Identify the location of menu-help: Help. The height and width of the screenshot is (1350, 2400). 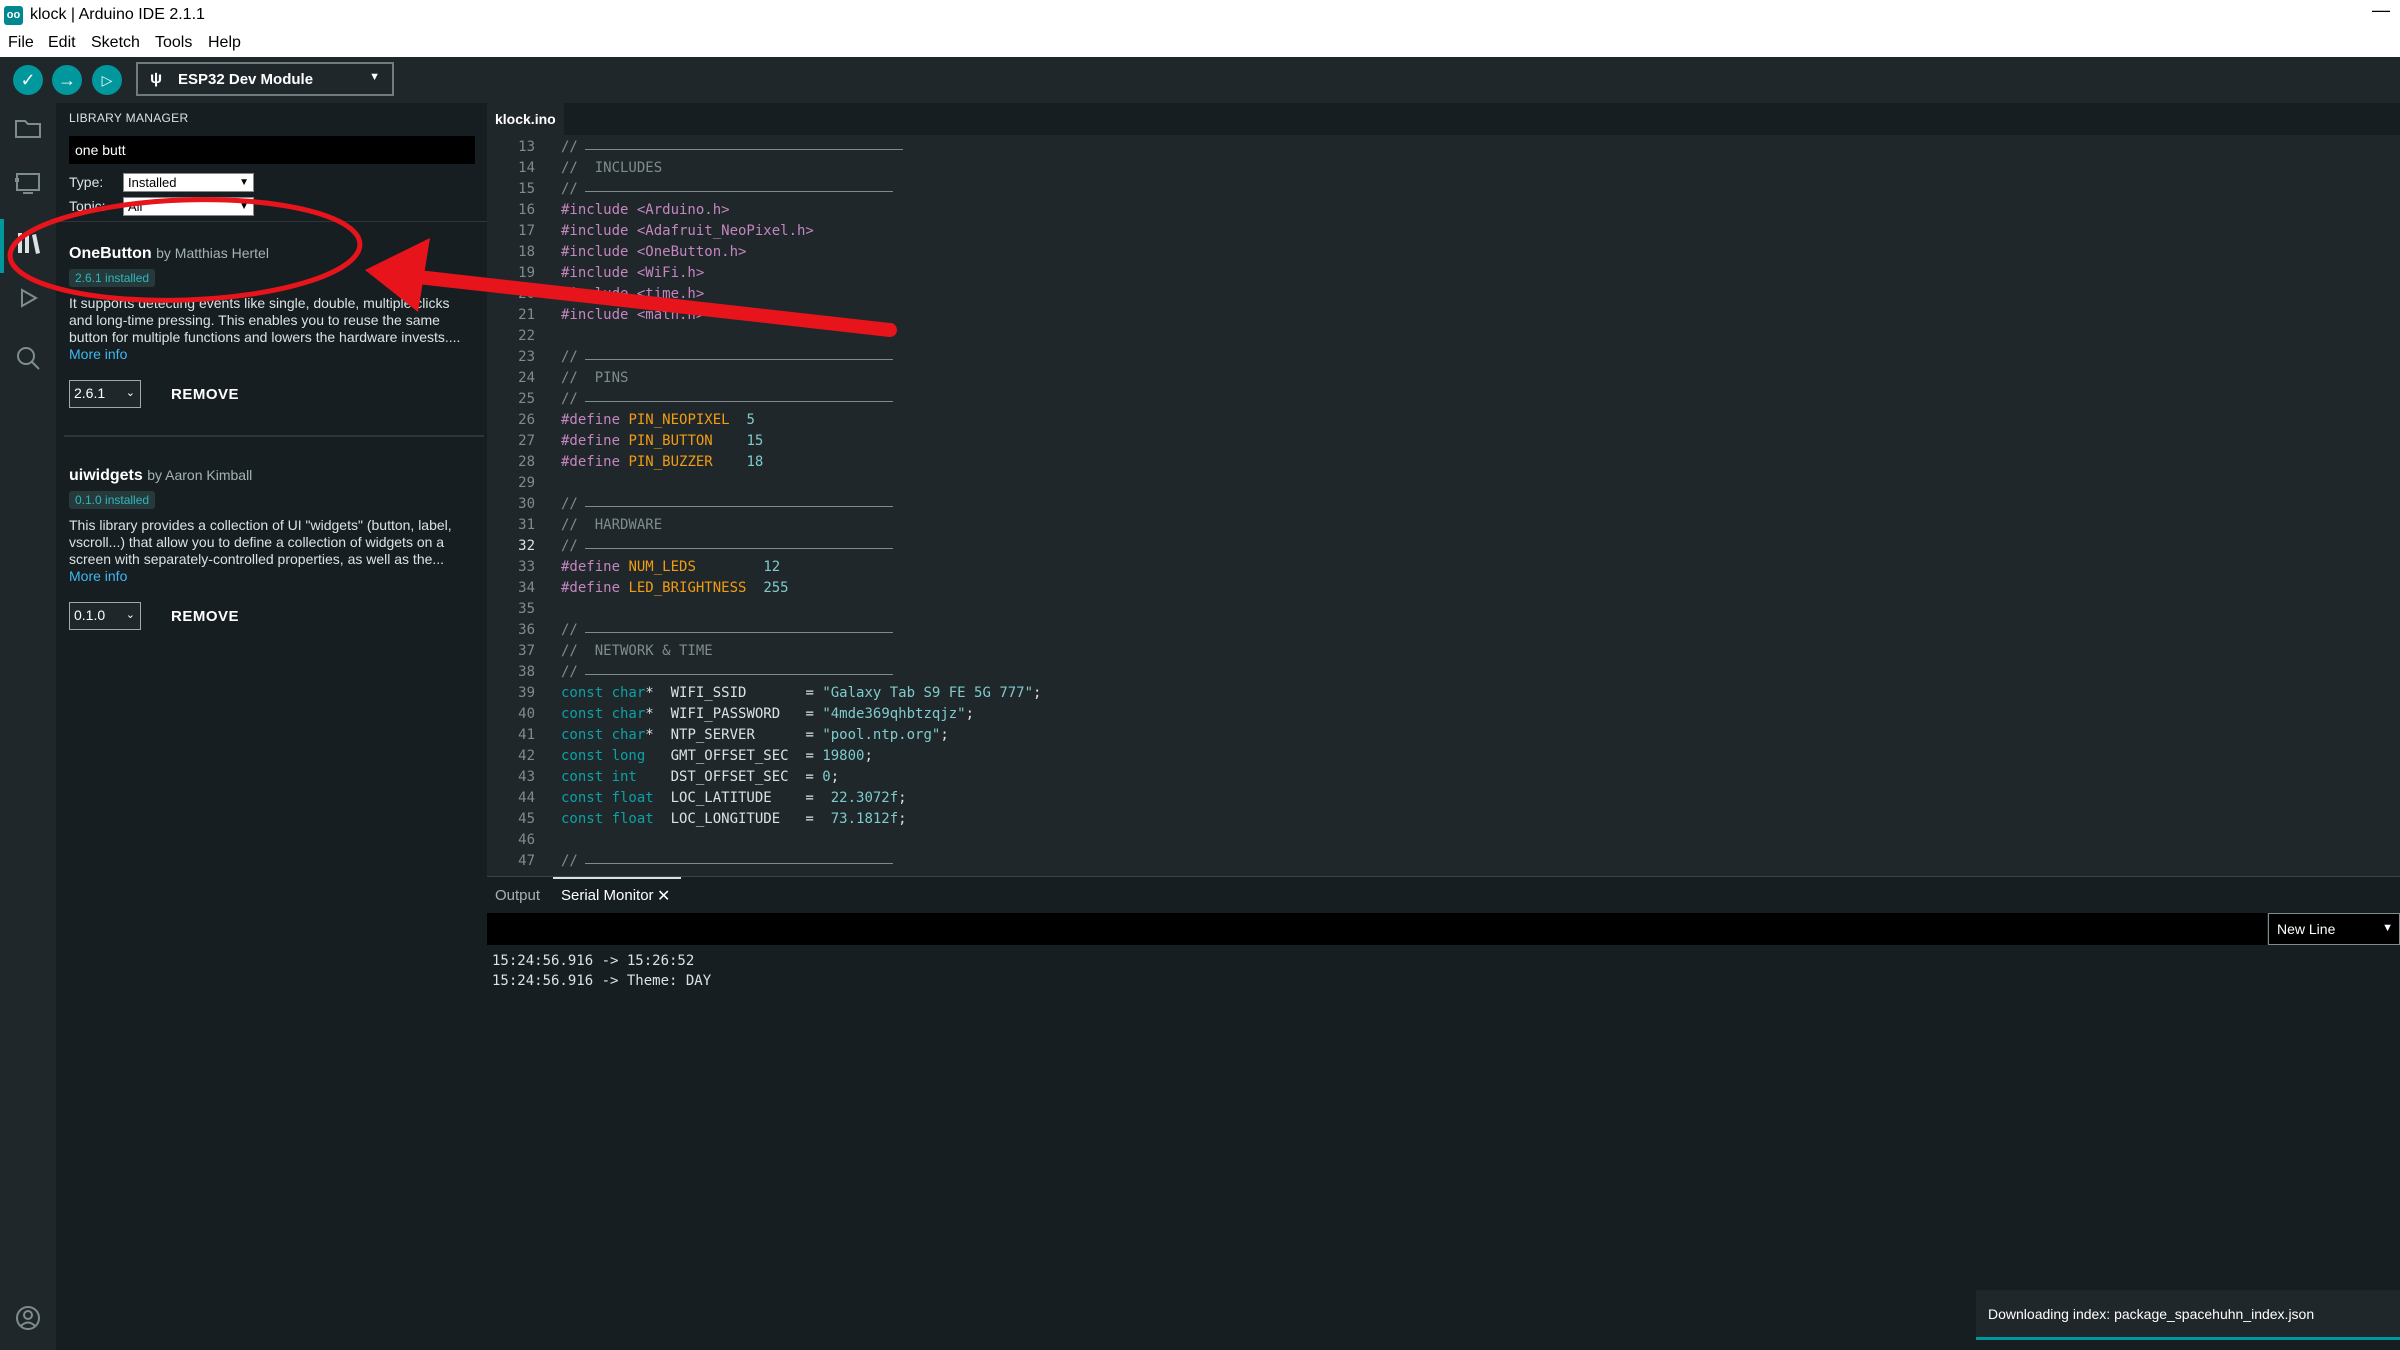
(224, 43).